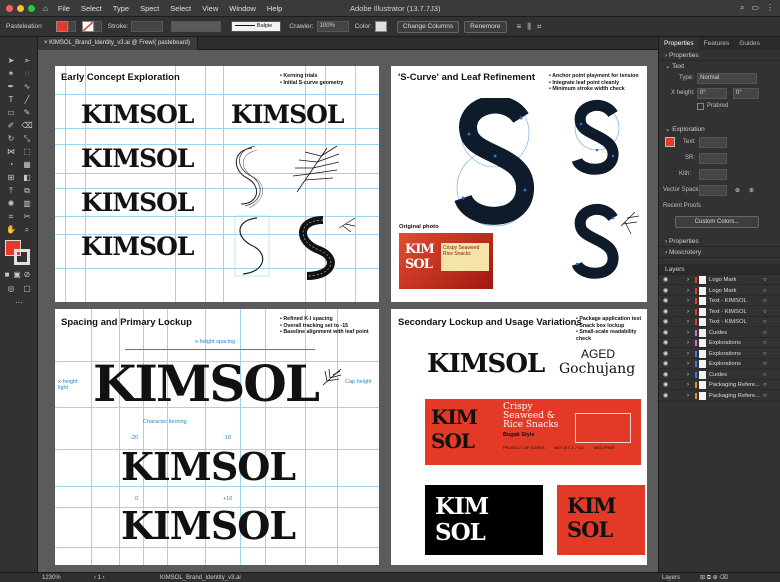 The width and height of the screenshot is (780, 582). I want to click on graph-tool-icon: ▥, so click(27, 203).